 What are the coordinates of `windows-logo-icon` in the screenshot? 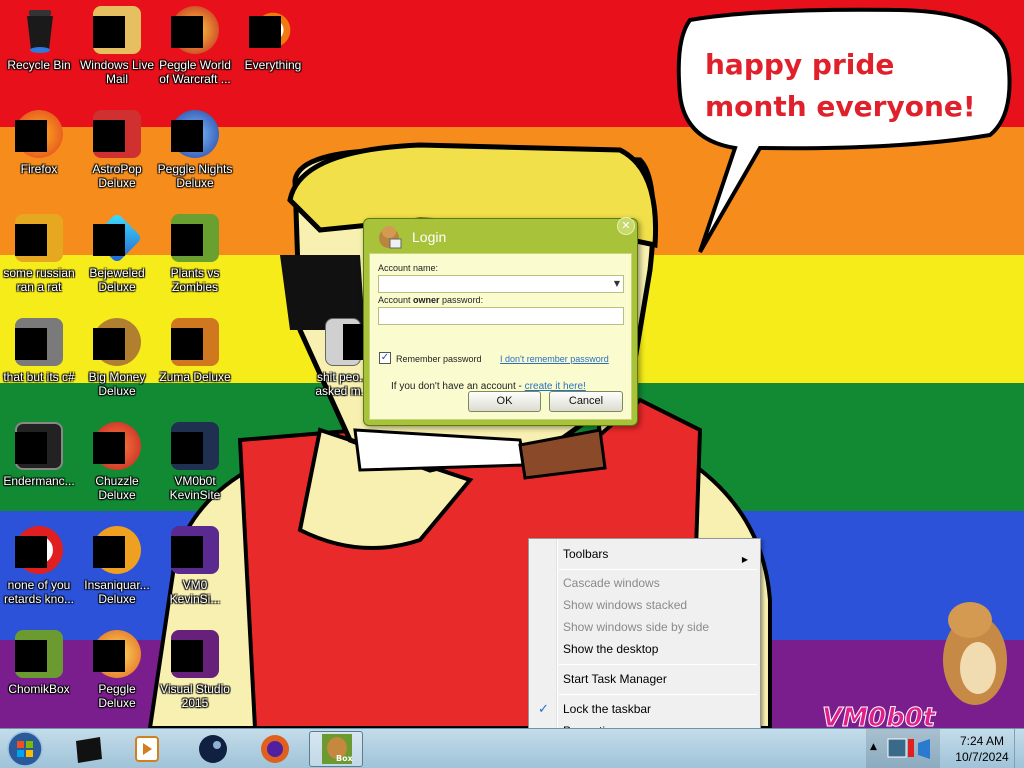 It's located at (25, 749).